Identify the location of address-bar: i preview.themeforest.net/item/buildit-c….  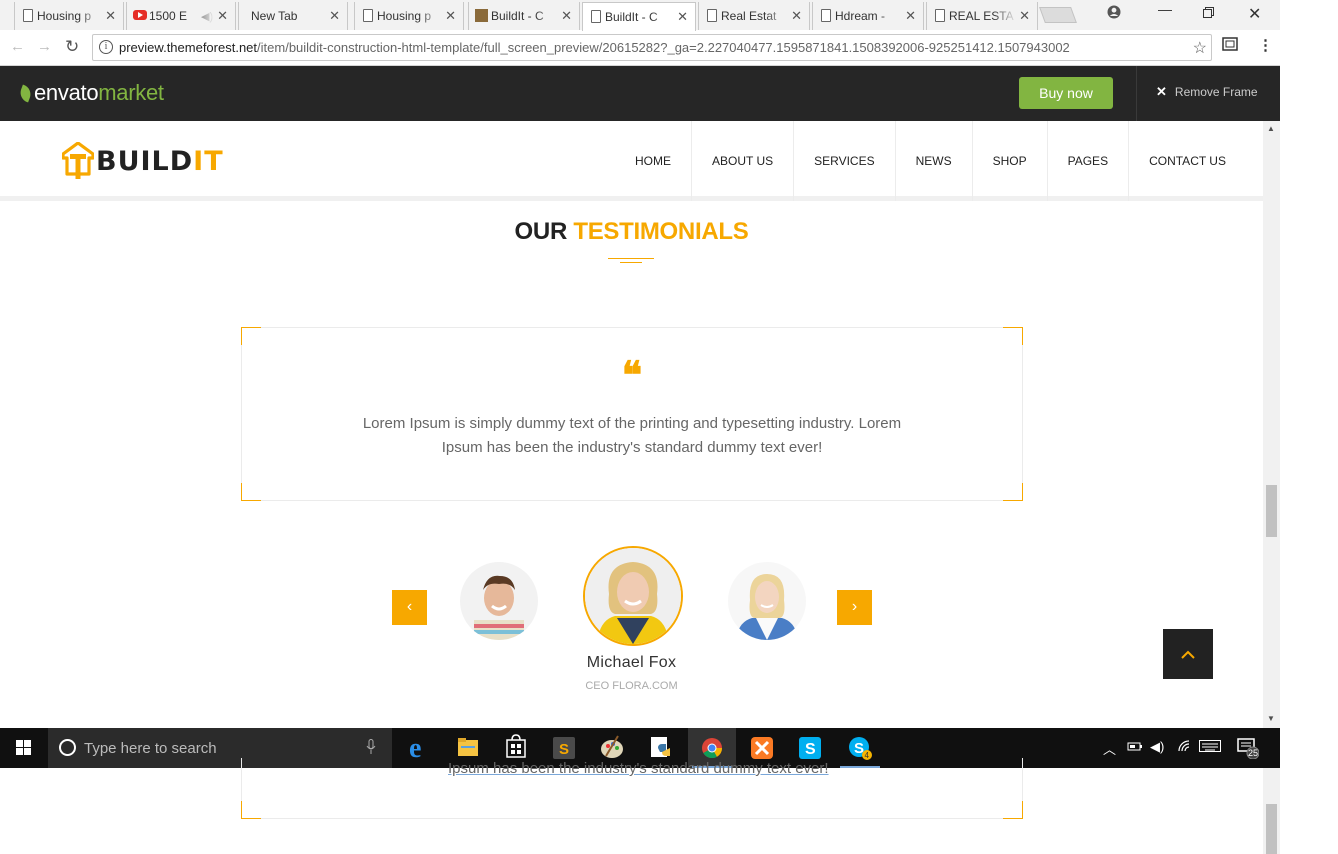
(652, 47).